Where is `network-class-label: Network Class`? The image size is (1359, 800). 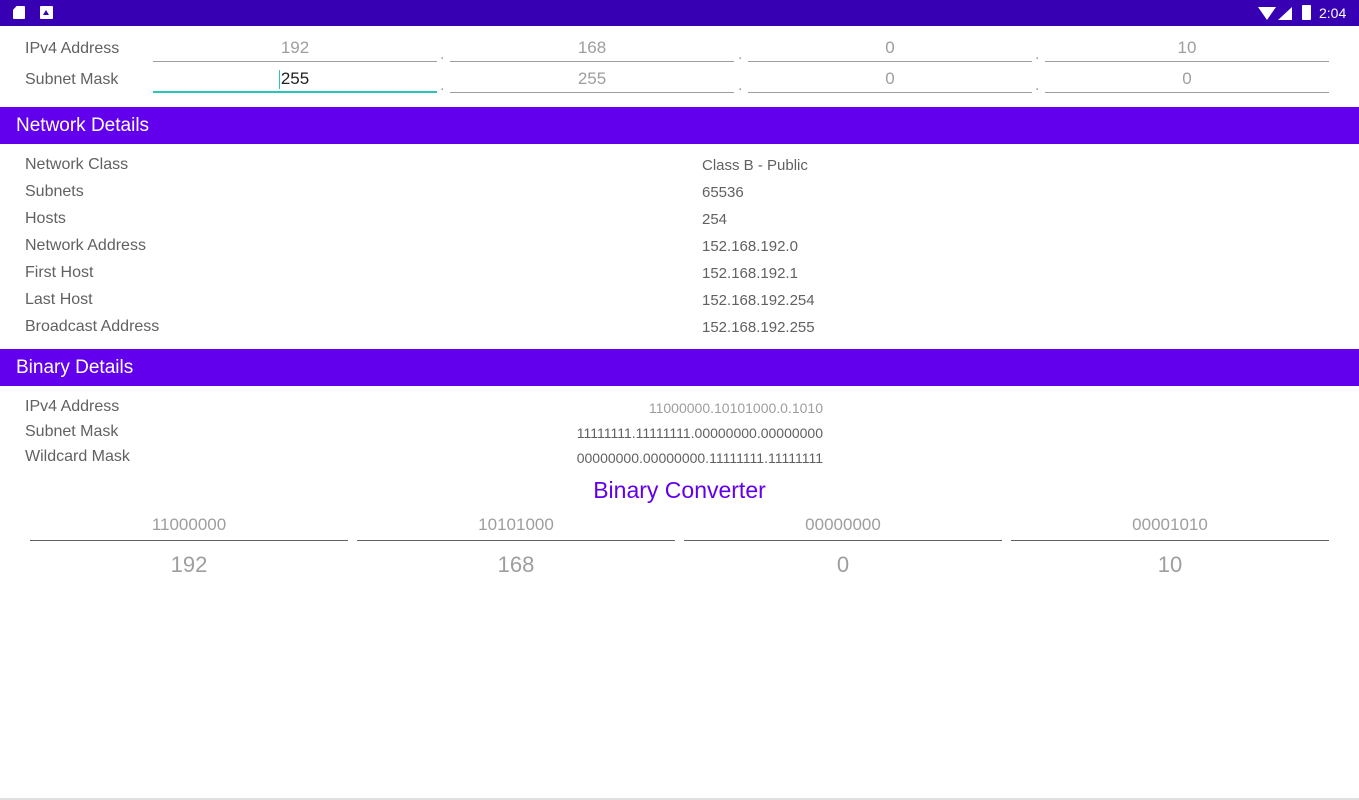 network-class-label: Network Class is located at coordinates (77, 164).